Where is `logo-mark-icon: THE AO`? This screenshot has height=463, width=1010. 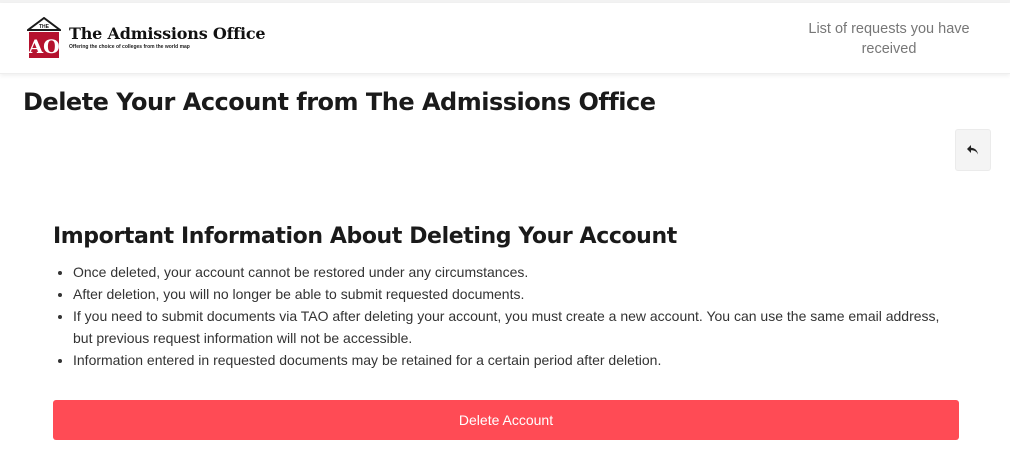
logo-mark-icon: THE AO is located at coordinates (44, 37).